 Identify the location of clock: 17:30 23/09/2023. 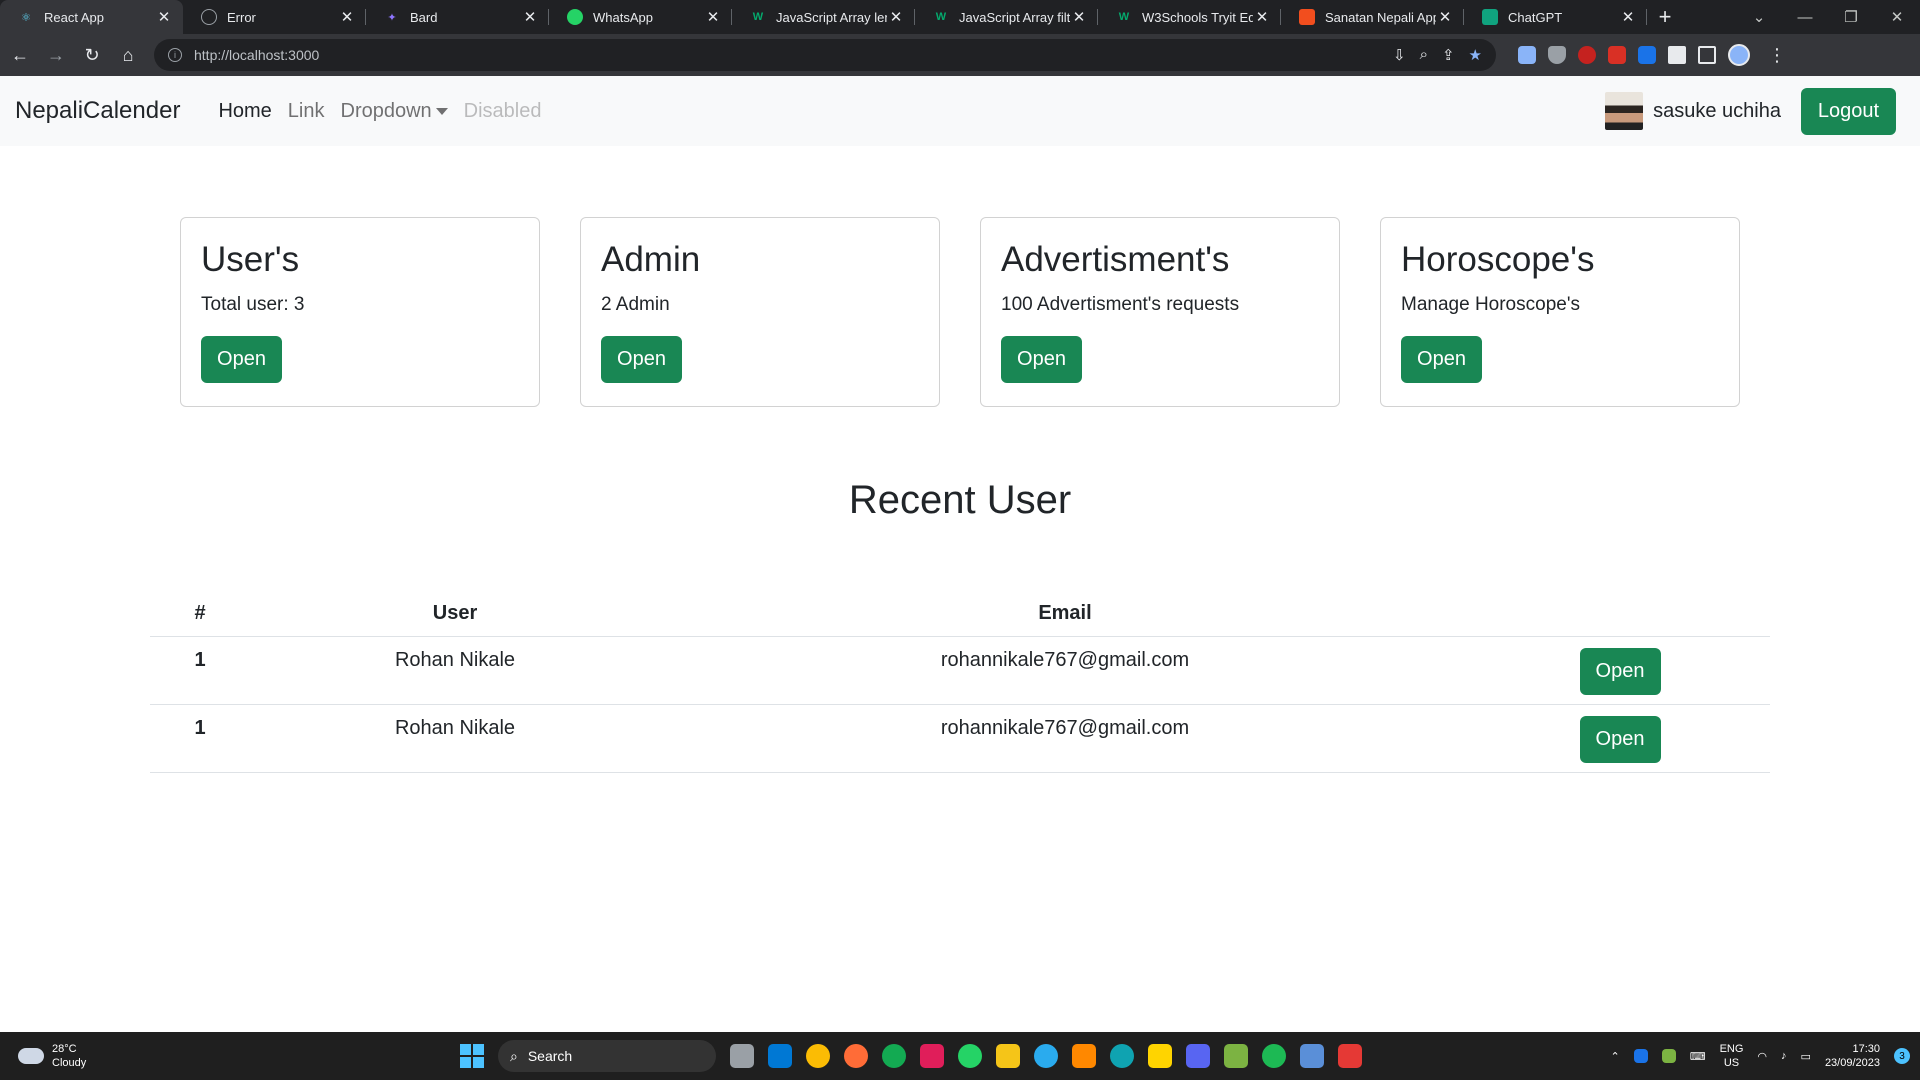
(1852, 1056).